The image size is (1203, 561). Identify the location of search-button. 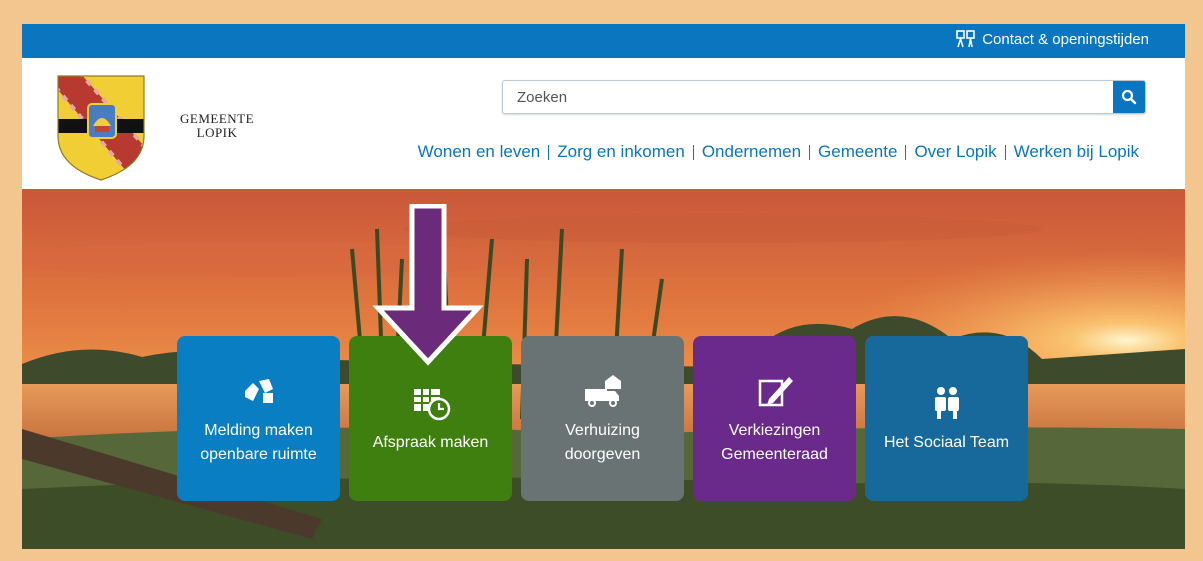
(1129, 97).